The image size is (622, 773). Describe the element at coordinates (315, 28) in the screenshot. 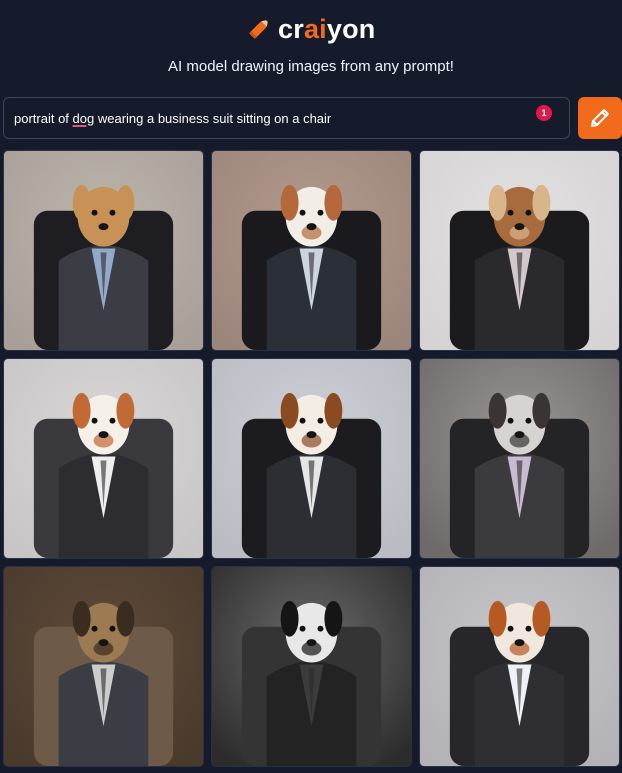

I see `logo-text-accent: ai` at that location.